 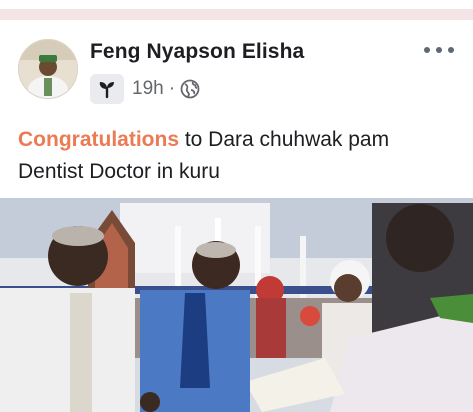 What do you see at coordinates (107, 89) in the screenshot?
I see `sprout-icon` at bounding box center [107, 89].